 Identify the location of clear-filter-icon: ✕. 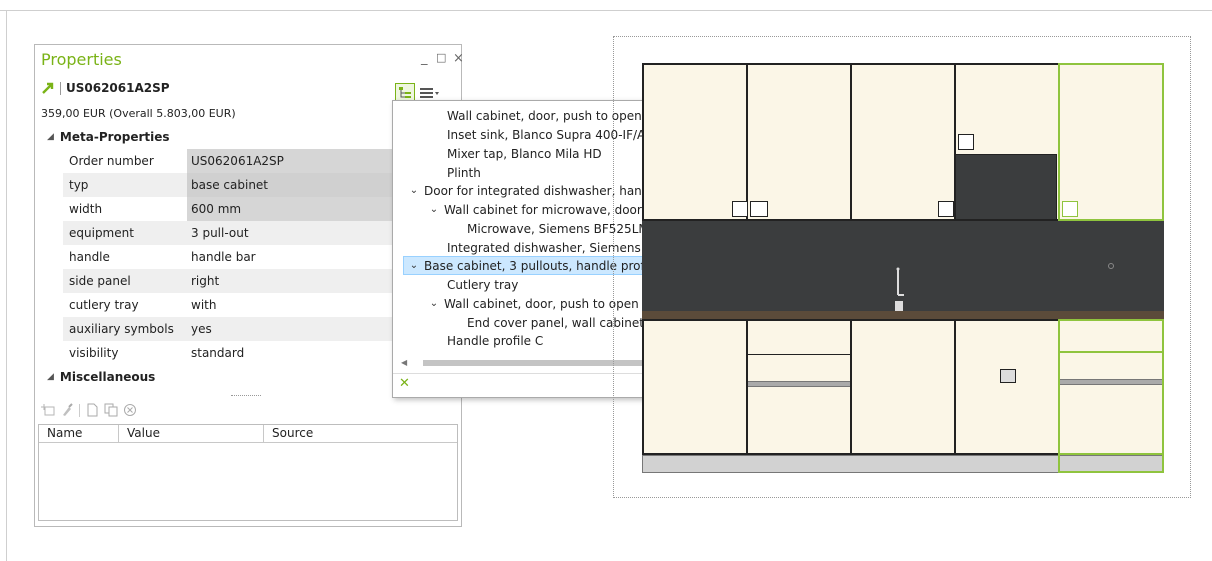
(404, 383).